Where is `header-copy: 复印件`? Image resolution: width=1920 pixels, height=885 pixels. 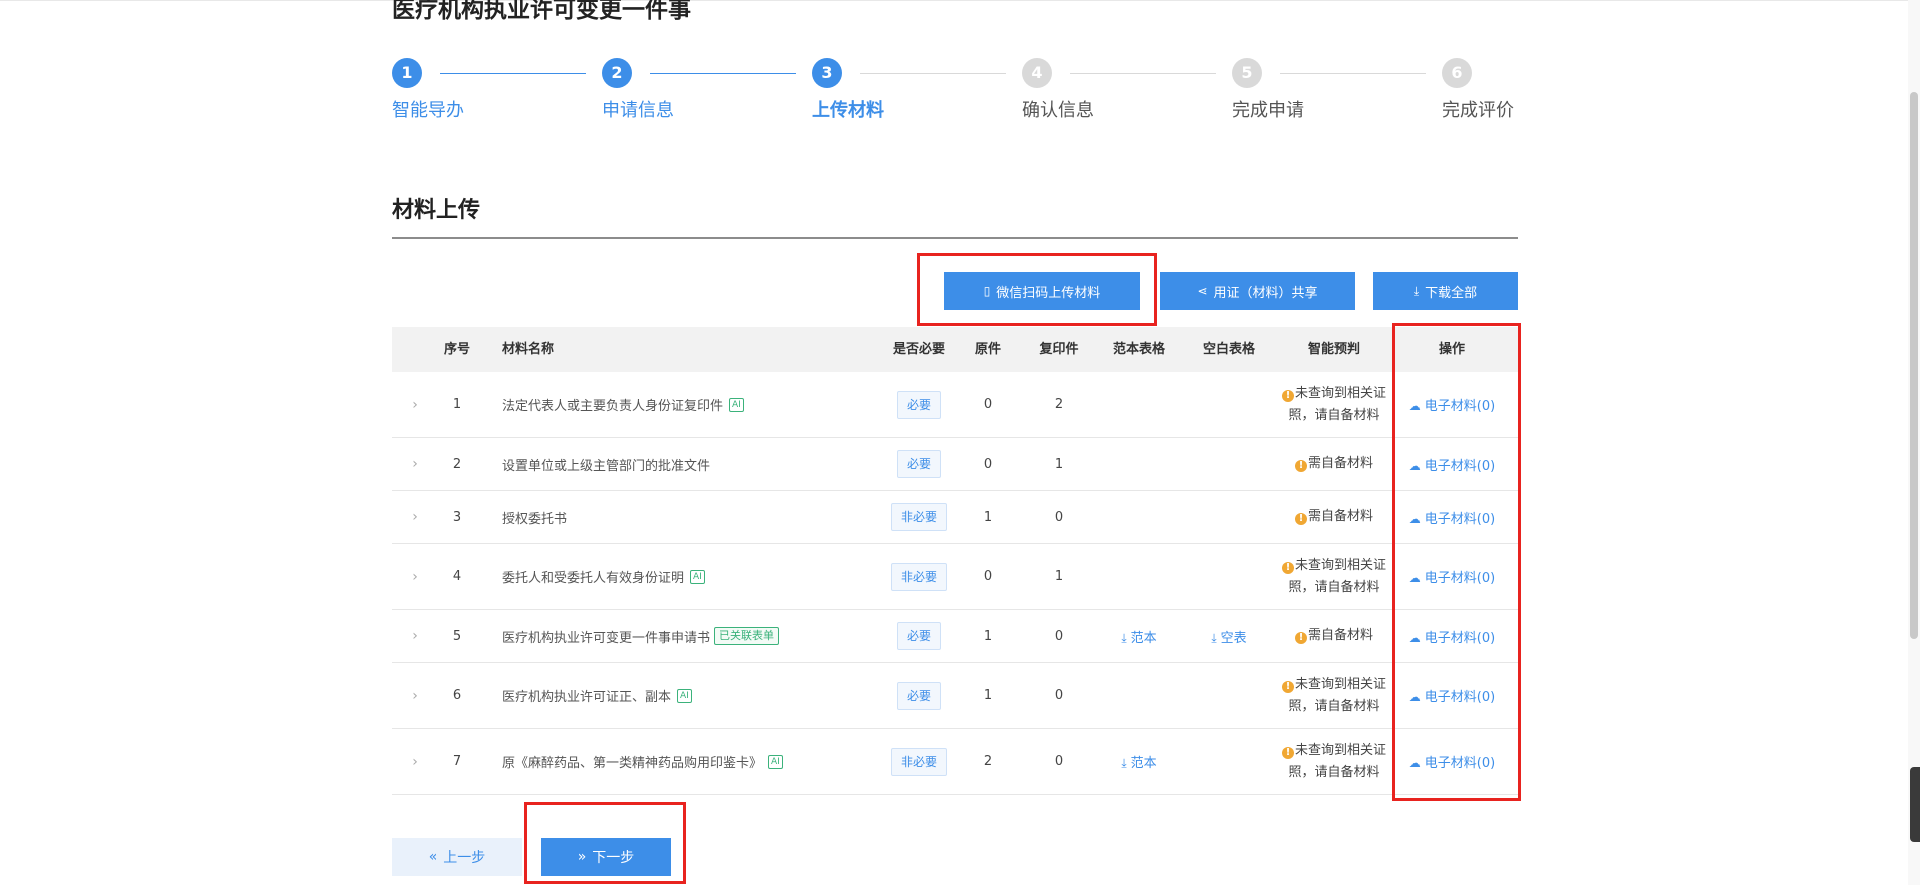
header-copy: 复印件 is located at coordinates (1059, 349).